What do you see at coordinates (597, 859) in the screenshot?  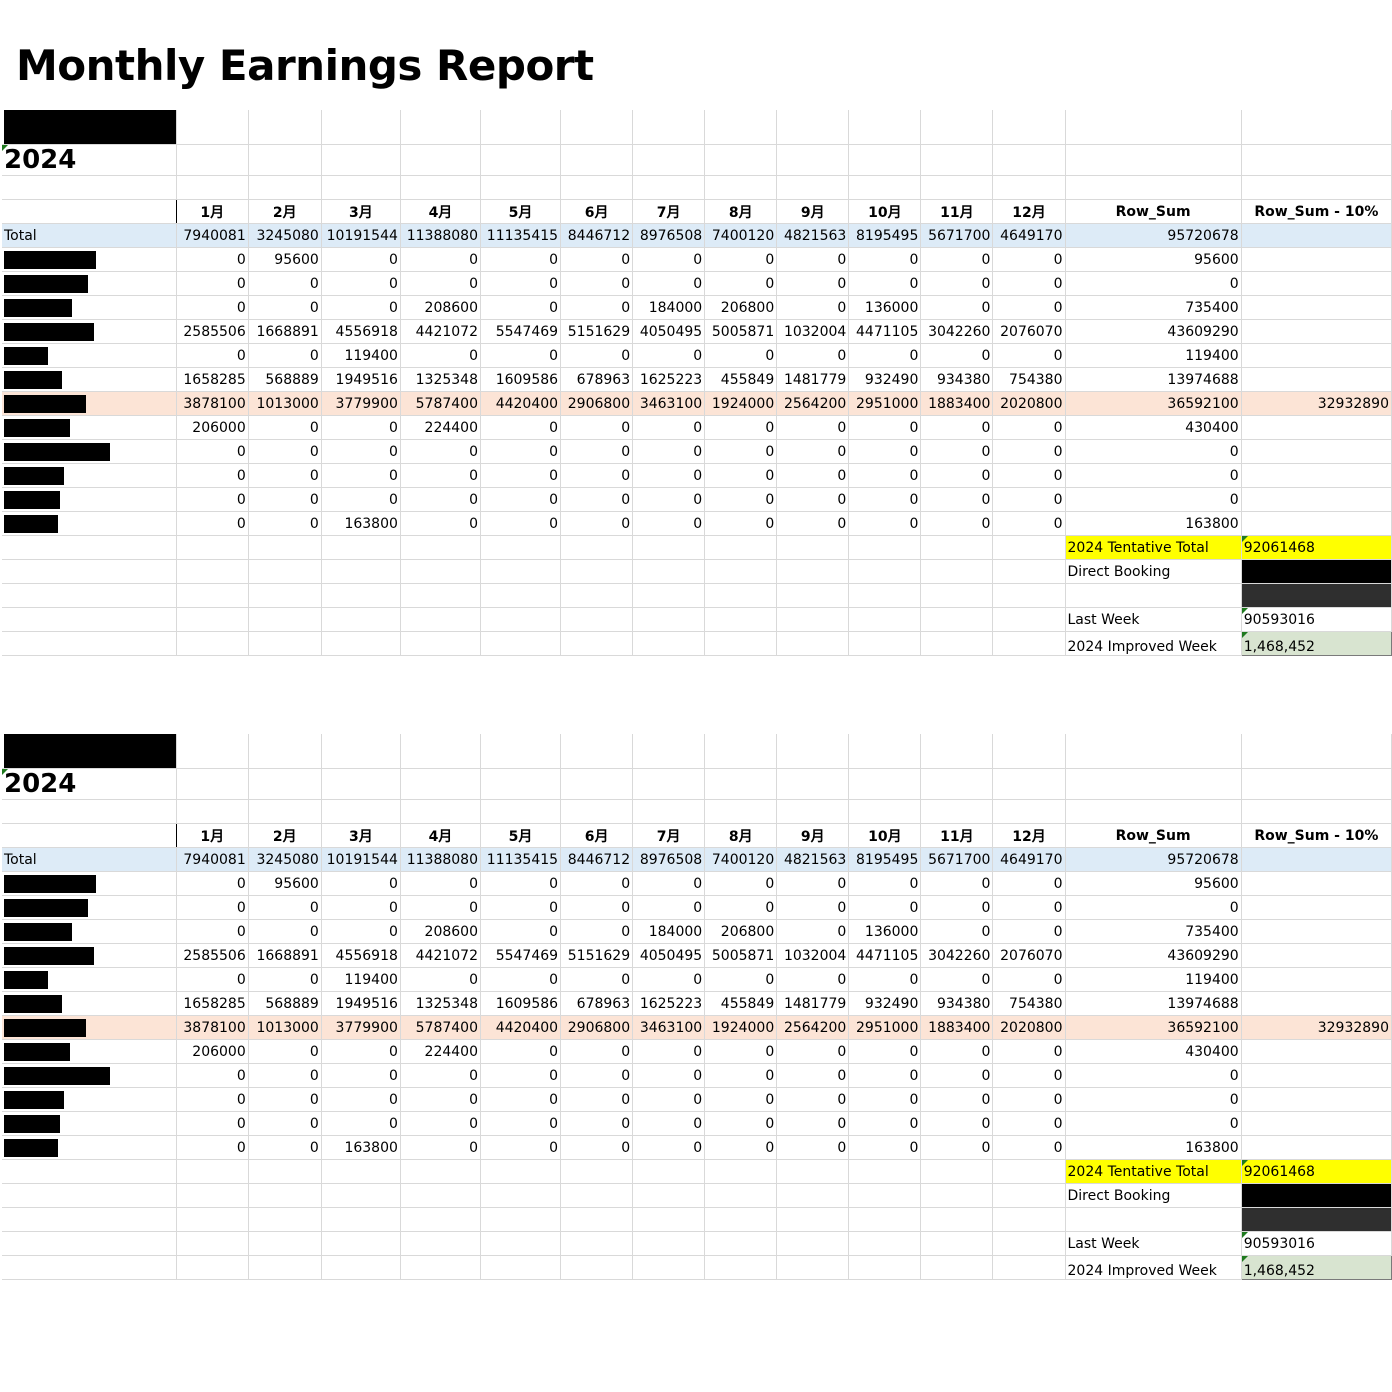 I see `total-cell: 8446712` at bounding box center [597, 859].